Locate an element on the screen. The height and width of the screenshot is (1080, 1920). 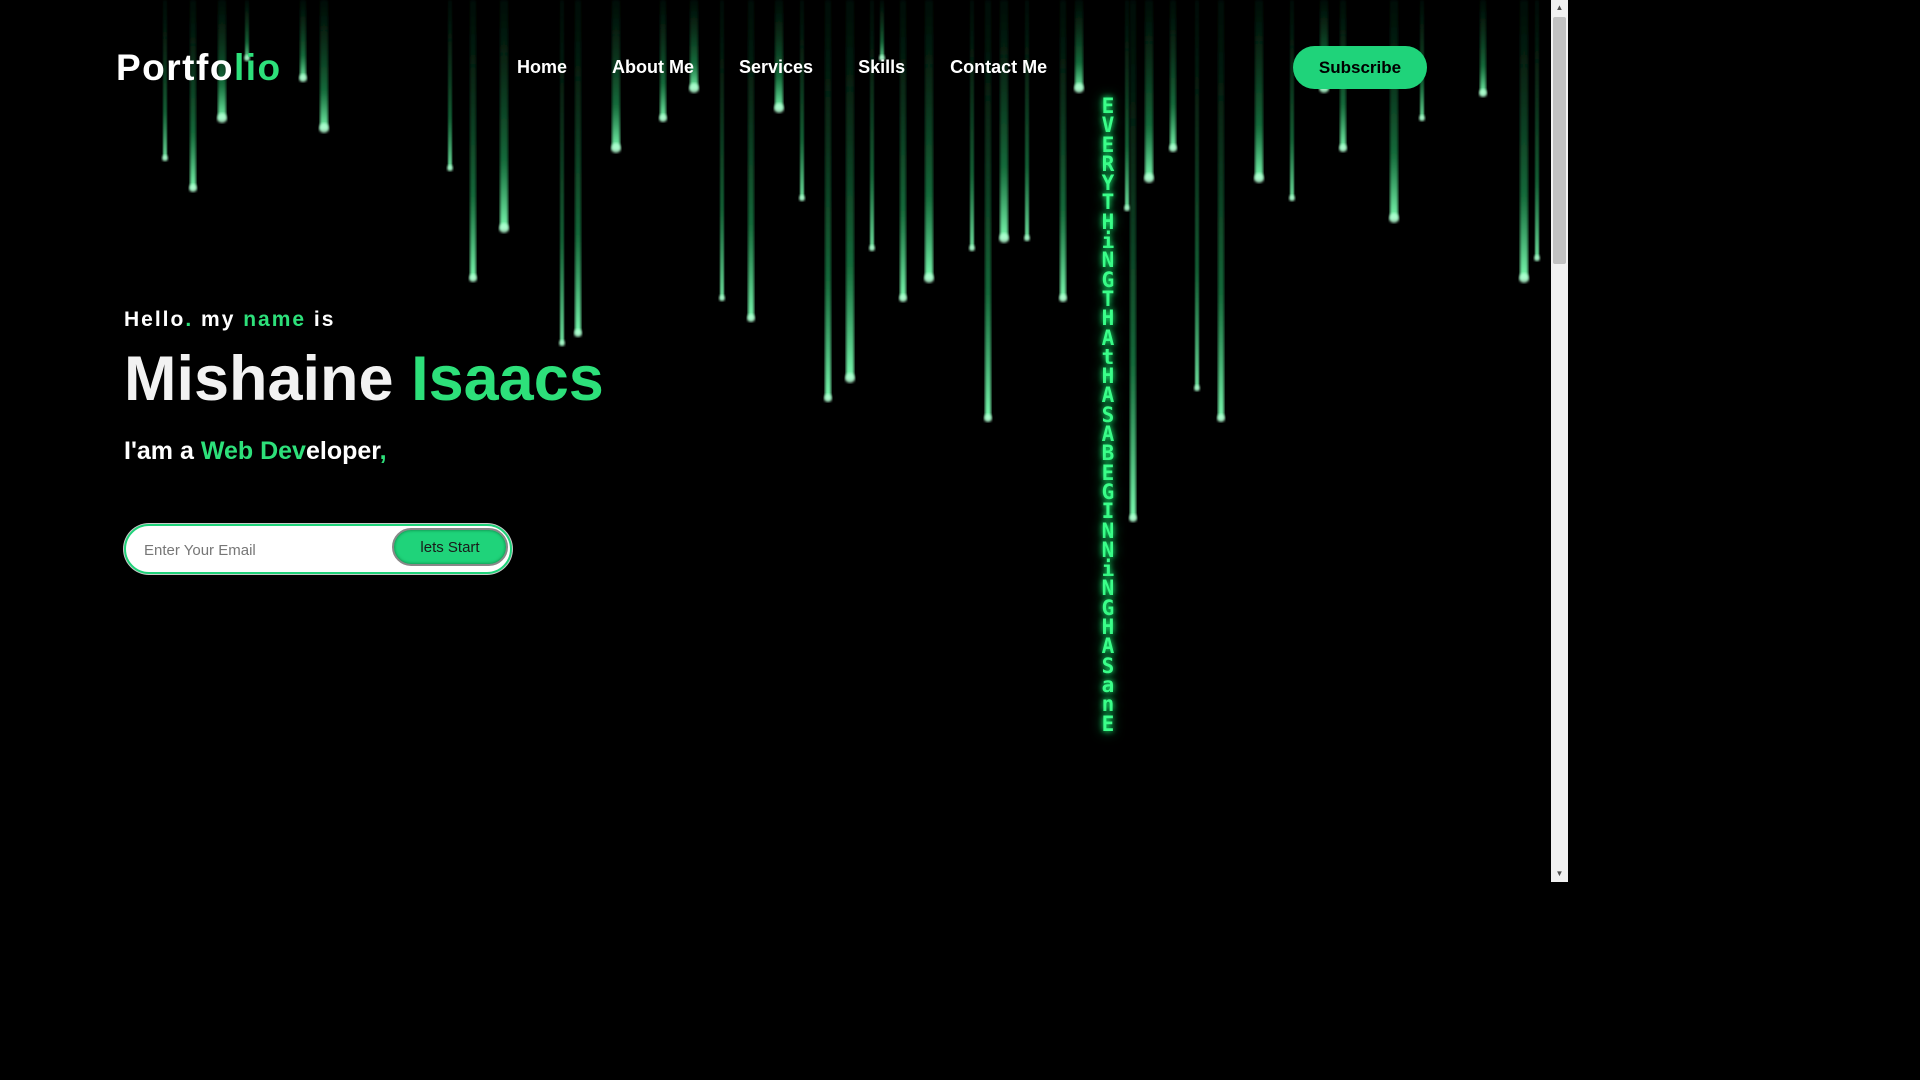
vertical-scrollbar: ▲ ▼ is located at coordinates (1559, 441).